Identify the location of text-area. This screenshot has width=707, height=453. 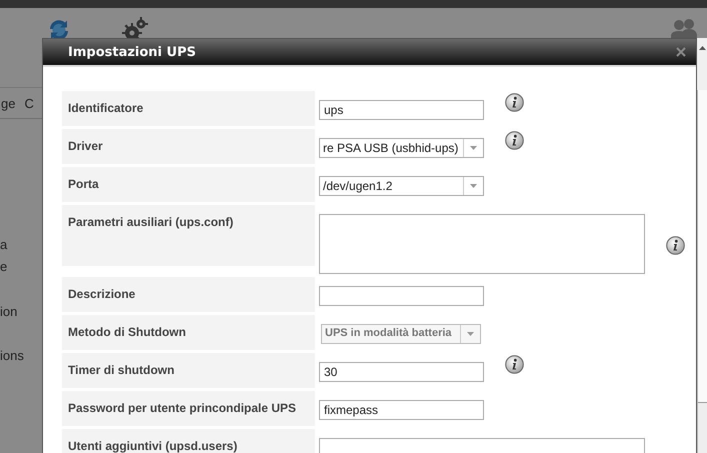
(482, 244).